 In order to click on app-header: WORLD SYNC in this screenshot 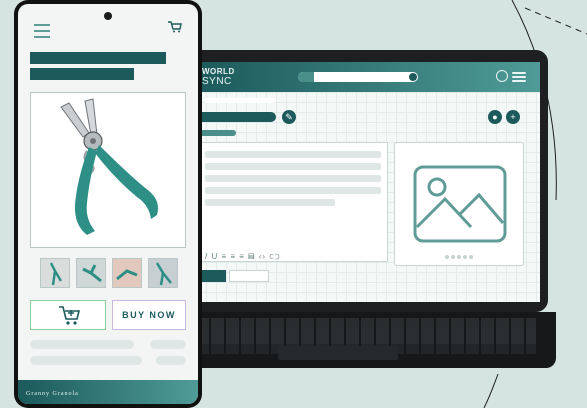, I will do `click(368, 77)`.